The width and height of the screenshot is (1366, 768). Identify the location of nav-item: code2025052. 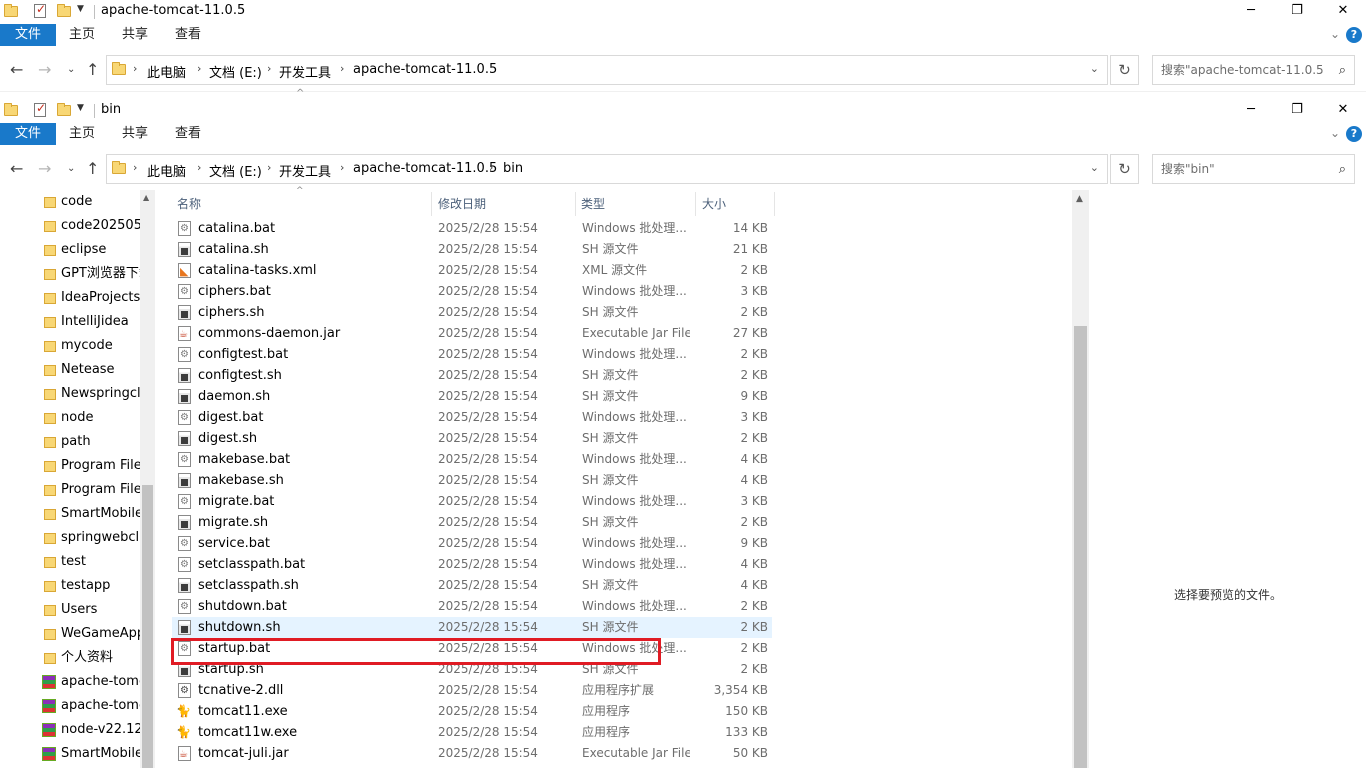
(91, 226).